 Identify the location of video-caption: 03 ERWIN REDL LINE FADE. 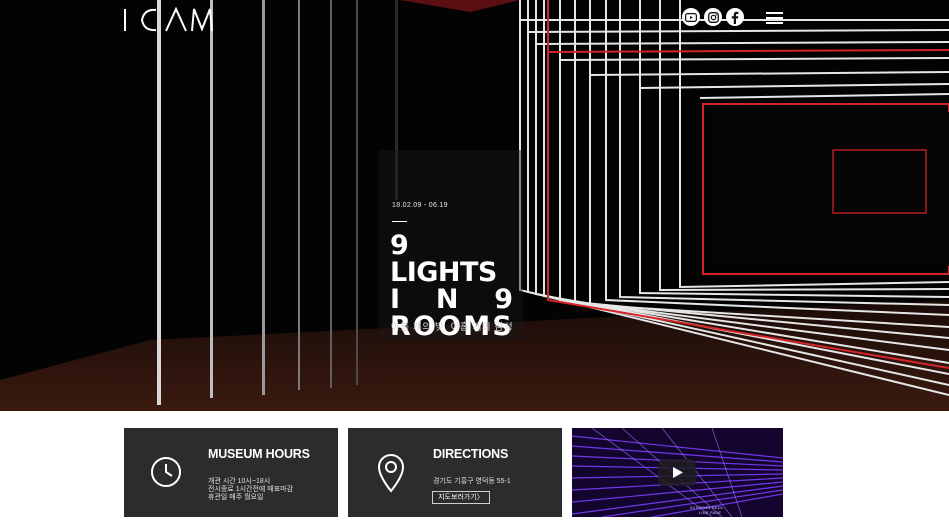
(706, 510).